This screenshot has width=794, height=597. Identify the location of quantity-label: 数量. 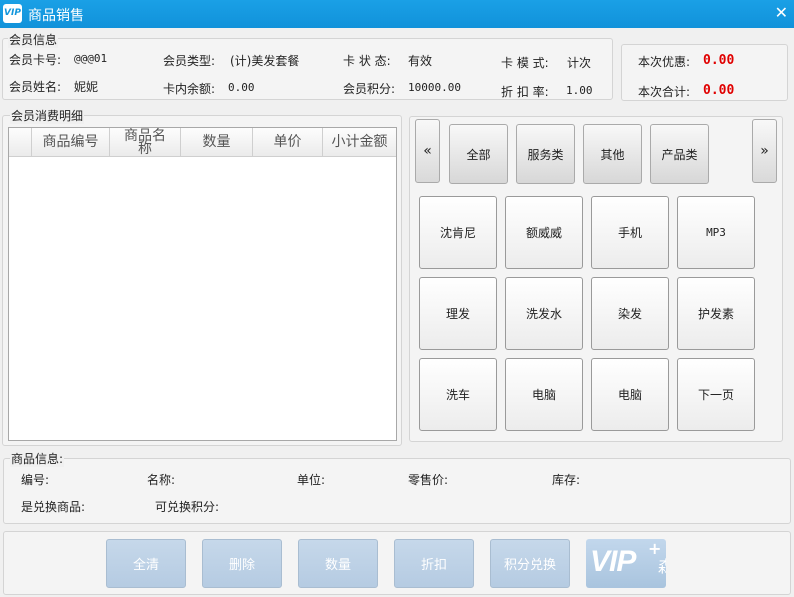
(337, 565).